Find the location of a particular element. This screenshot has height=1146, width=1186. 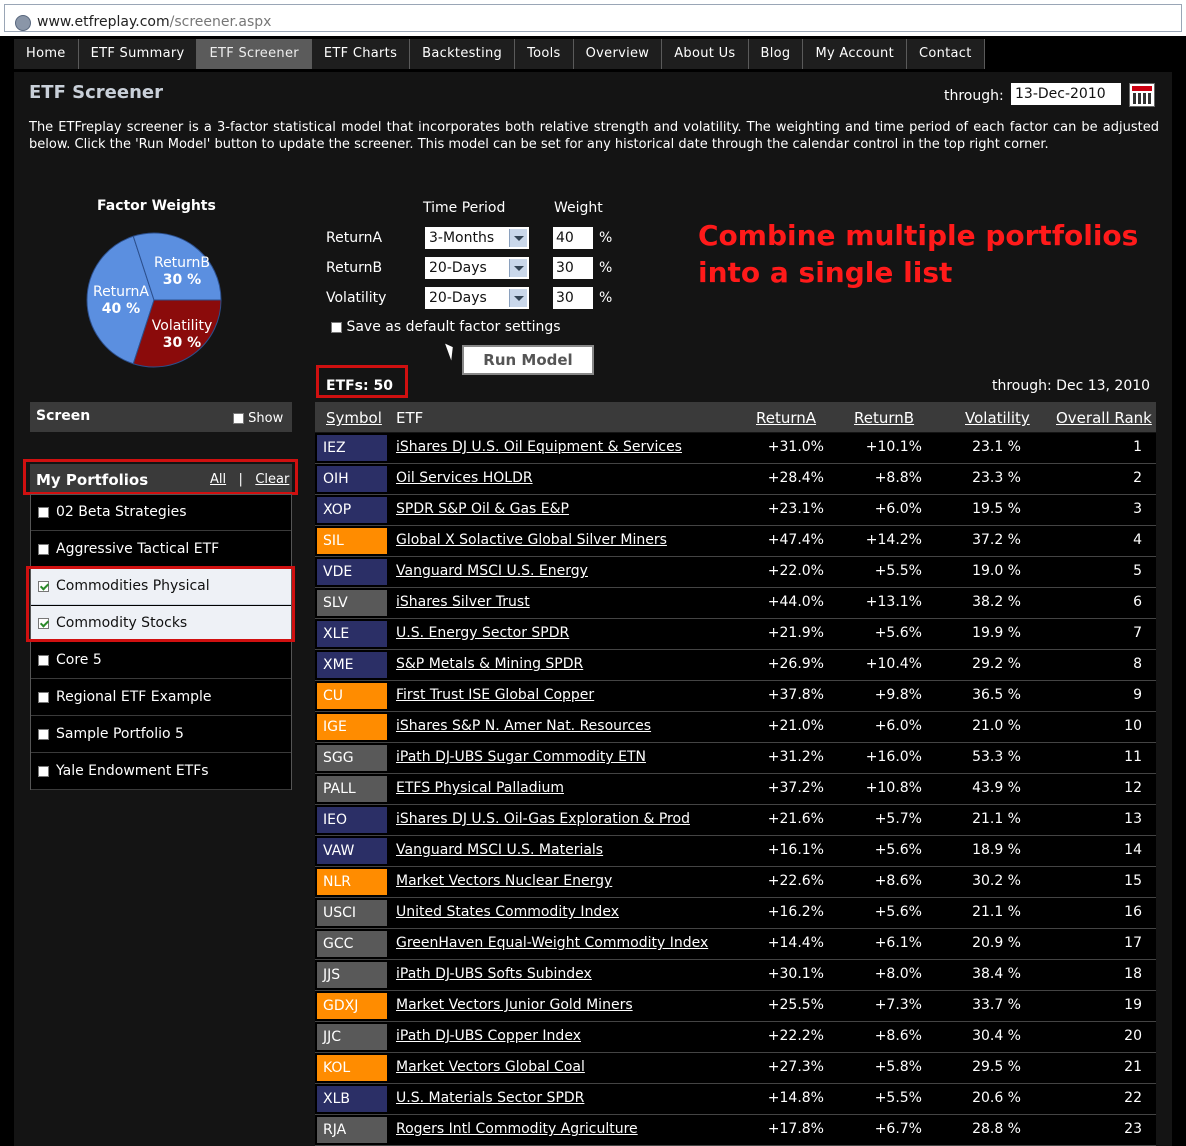

etf-name-link: Vanguard MSCI U.S. Energy is located at coordinates (492, 571).